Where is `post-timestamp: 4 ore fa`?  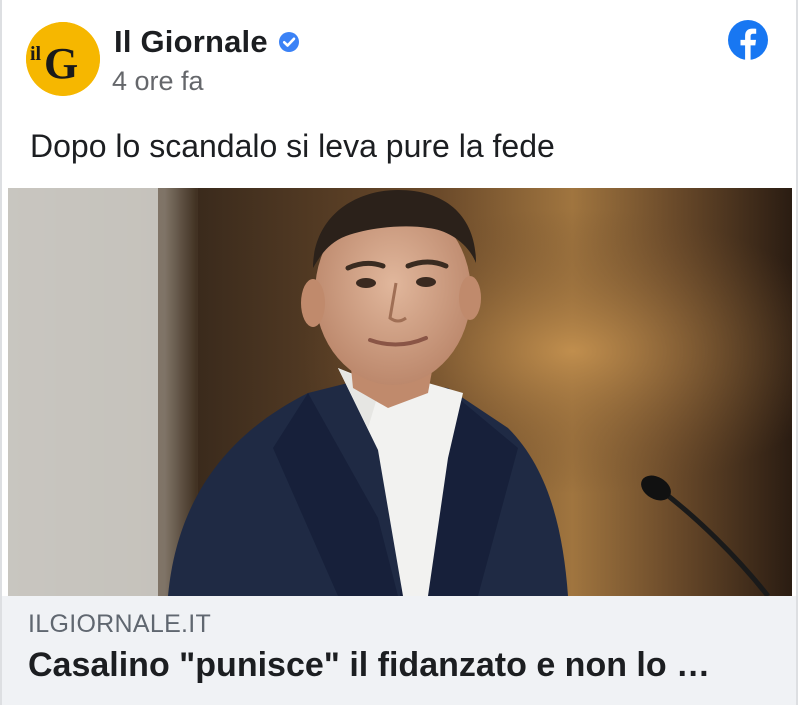
post-timestamp: 4 ore fa is located at coordinates (158, 81).